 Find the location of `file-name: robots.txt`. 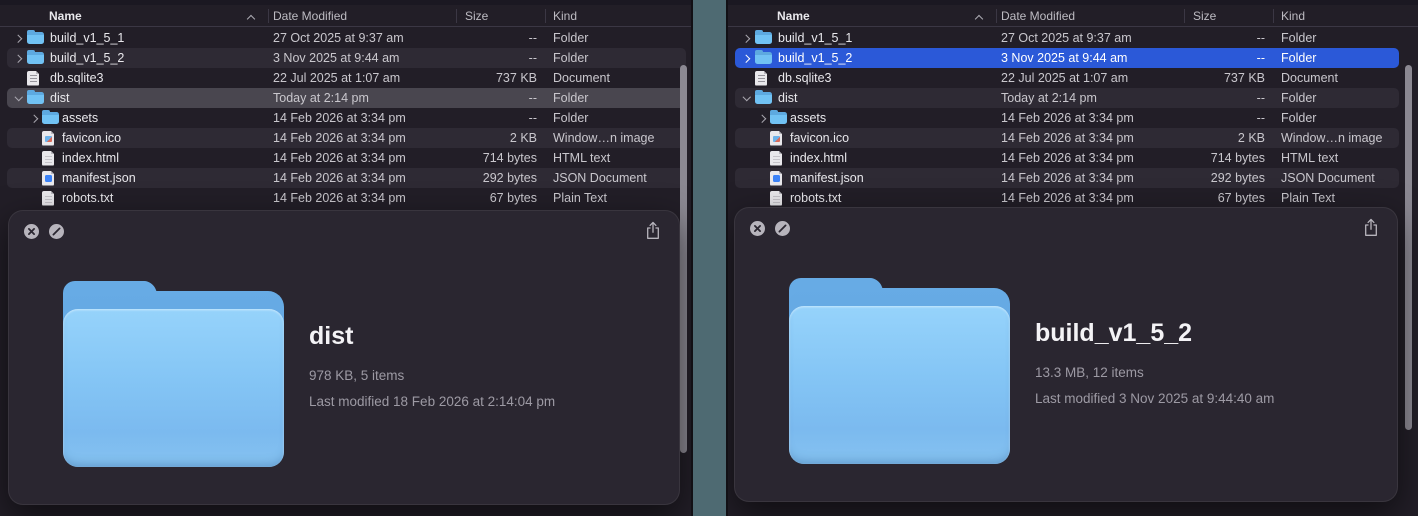

file-name: robots.txt is located at coordinates (816, 198).